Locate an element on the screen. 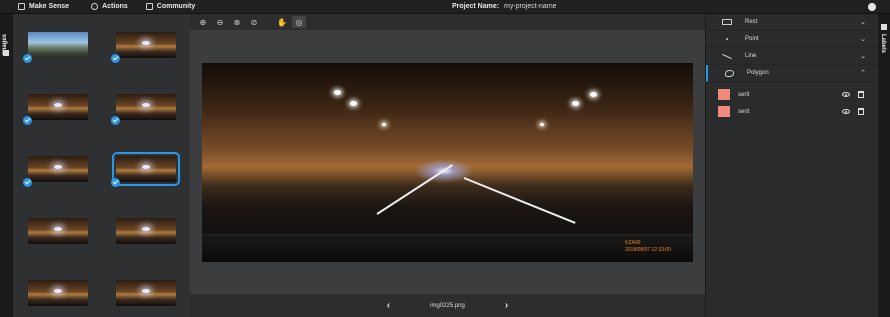 The height and width of the screenshot is (317, 890). line-icon is located at coordinates (727, 56).